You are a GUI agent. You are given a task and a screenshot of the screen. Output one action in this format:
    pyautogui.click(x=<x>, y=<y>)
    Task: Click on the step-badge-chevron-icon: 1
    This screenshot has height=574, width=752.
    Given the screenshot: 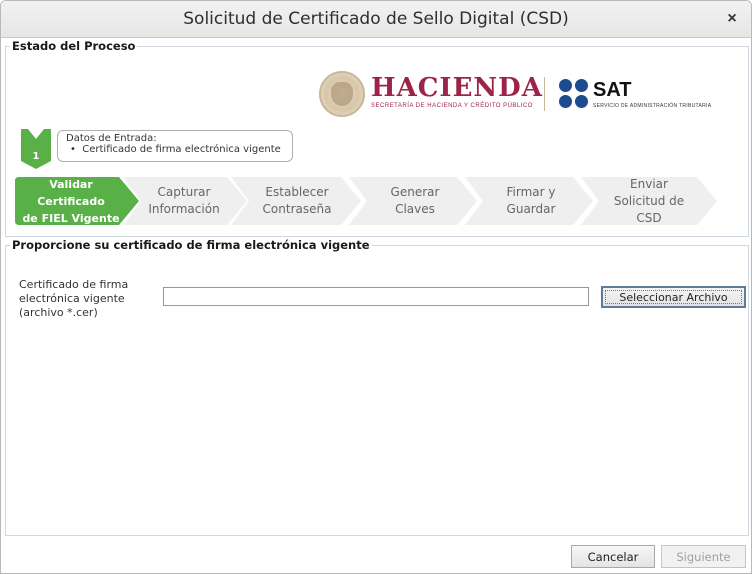 What is the action you would take?
    pyautogui.click(x=36, y=149)
    